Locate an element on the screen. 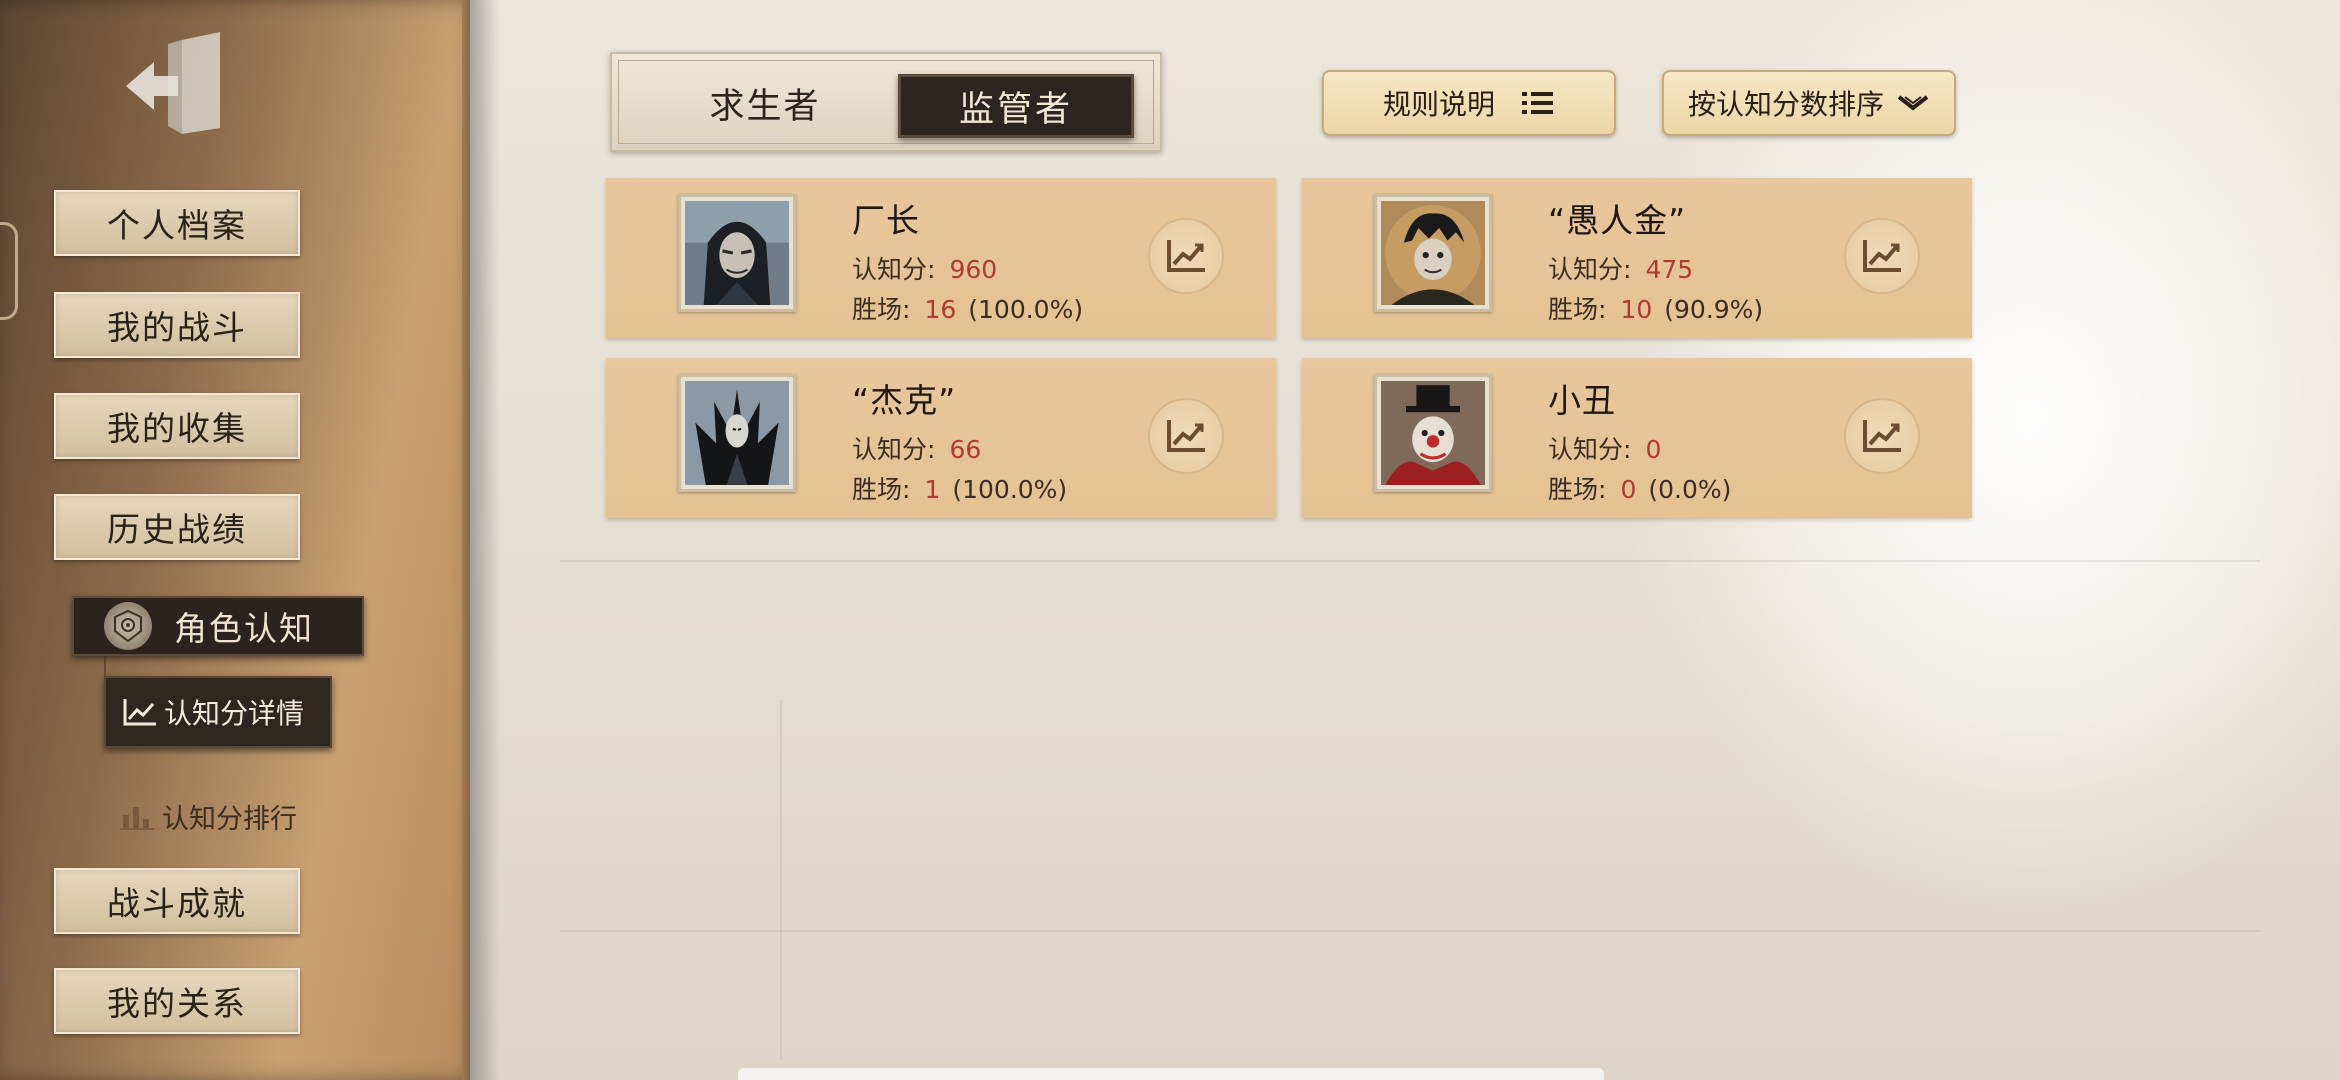  character-name: 小丑 is located at coordinates (1582, 400).